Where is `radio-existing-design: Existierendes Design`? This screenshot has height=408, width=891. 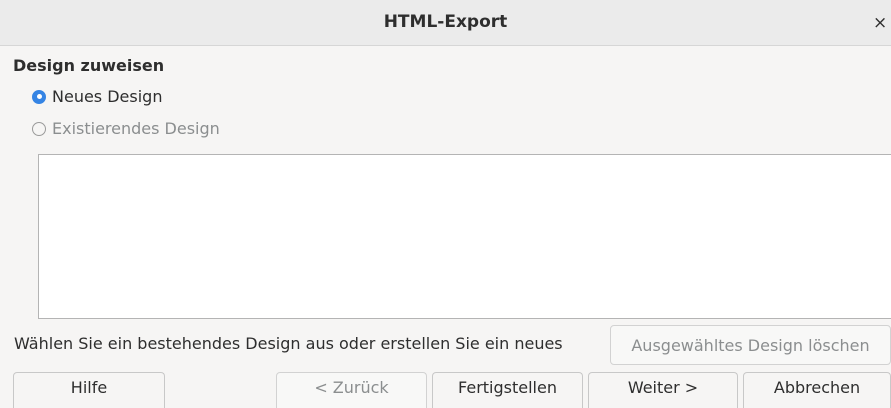
radio-existing-design: Existierendes Design is located at coordinates (126, 128).